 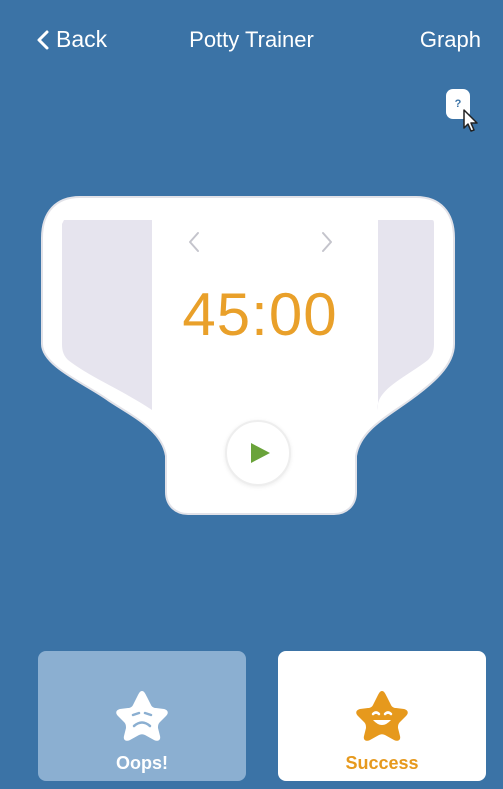 I want to click on left-flap, so click(x=107, y=315).